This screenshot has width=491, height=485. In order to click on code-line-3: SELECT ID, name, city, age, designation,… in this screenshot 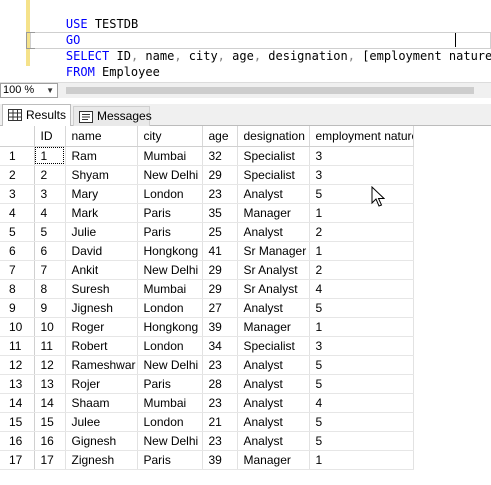, I will do `click(264, 47)`.